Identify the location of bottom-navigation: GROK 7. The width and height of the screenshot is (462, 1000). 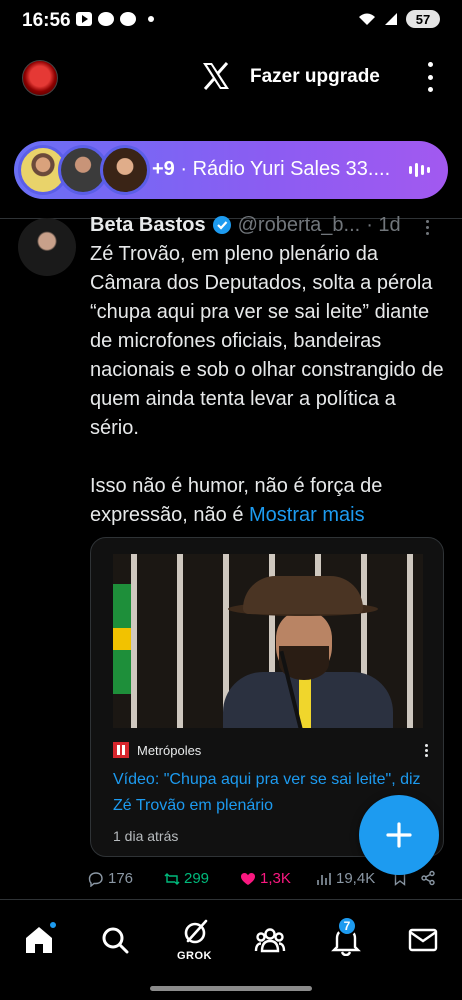
(231, 949).